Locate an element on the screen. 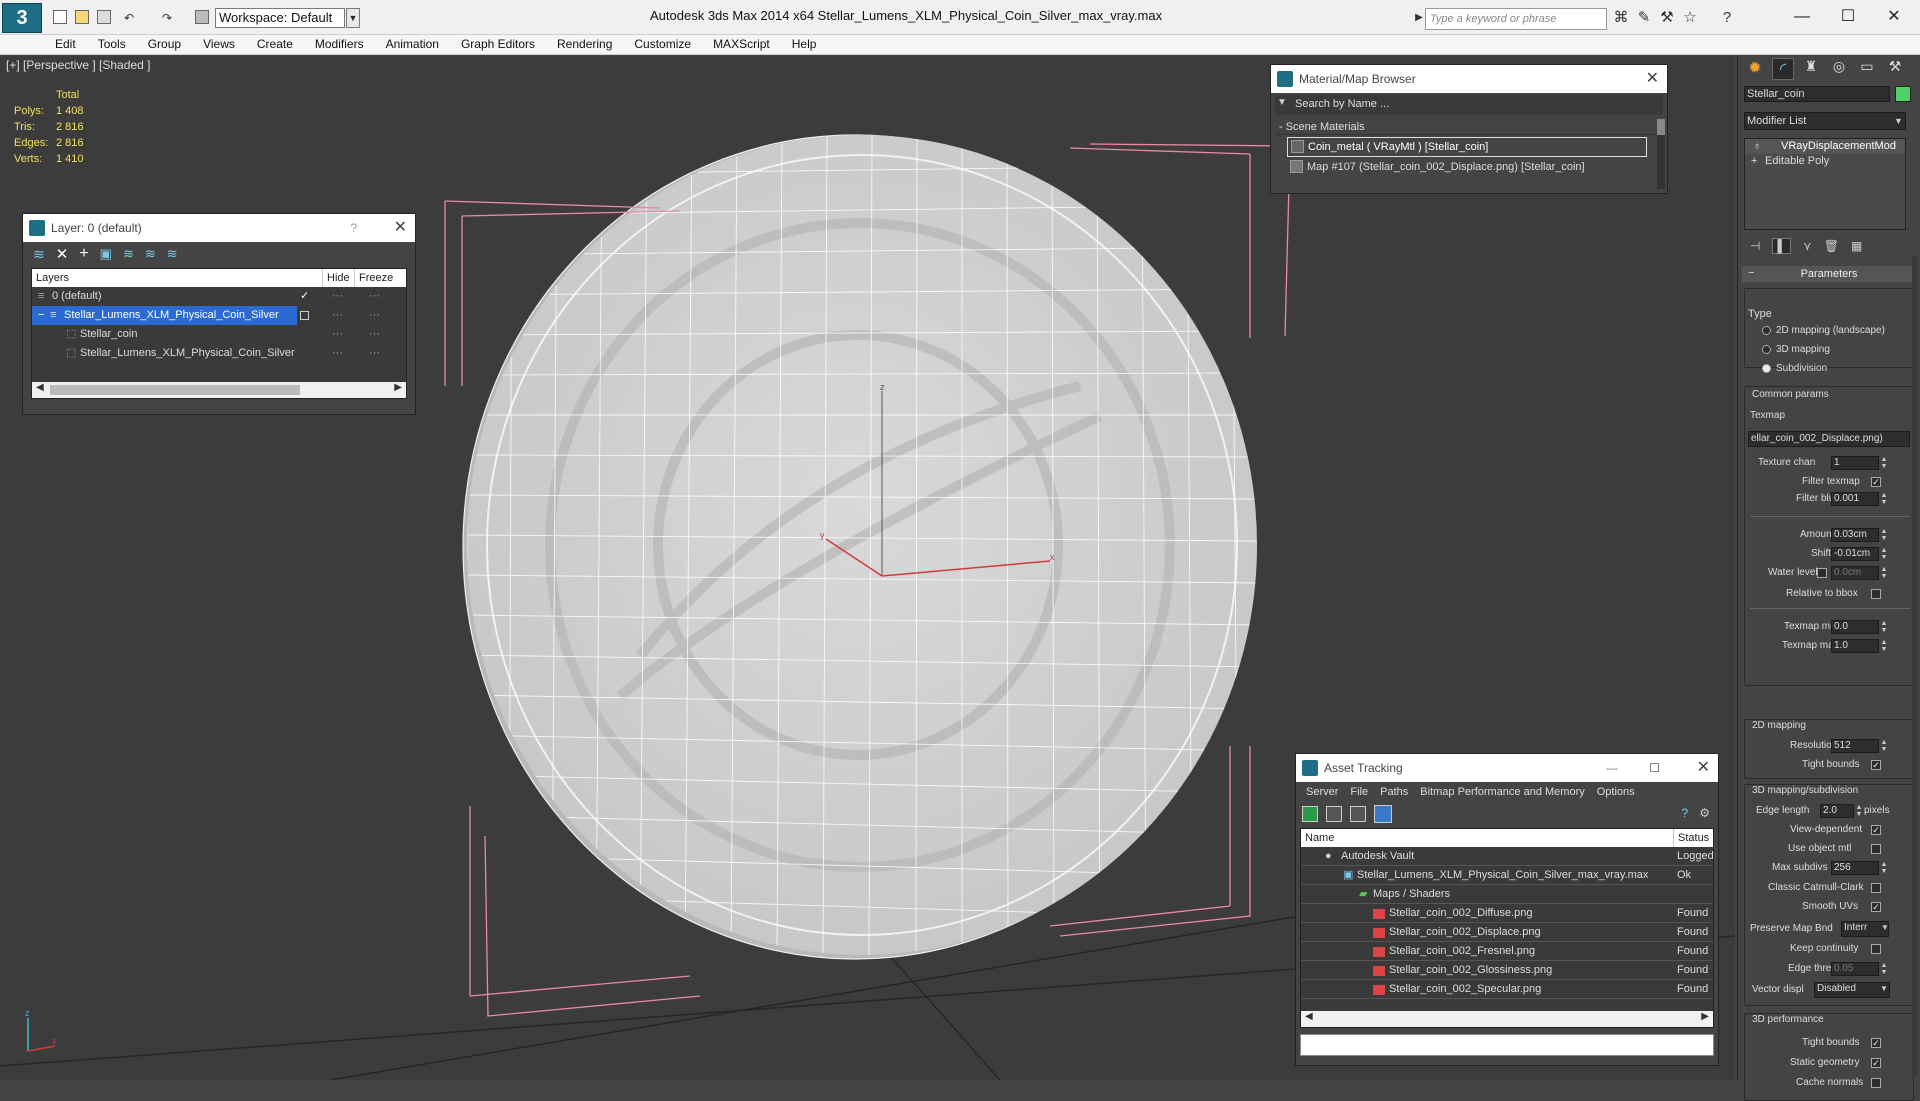 This screenshot has width=1920, height=1101. tight-bounds-checkbox: ✓ is located at coordinates (1876, 765).